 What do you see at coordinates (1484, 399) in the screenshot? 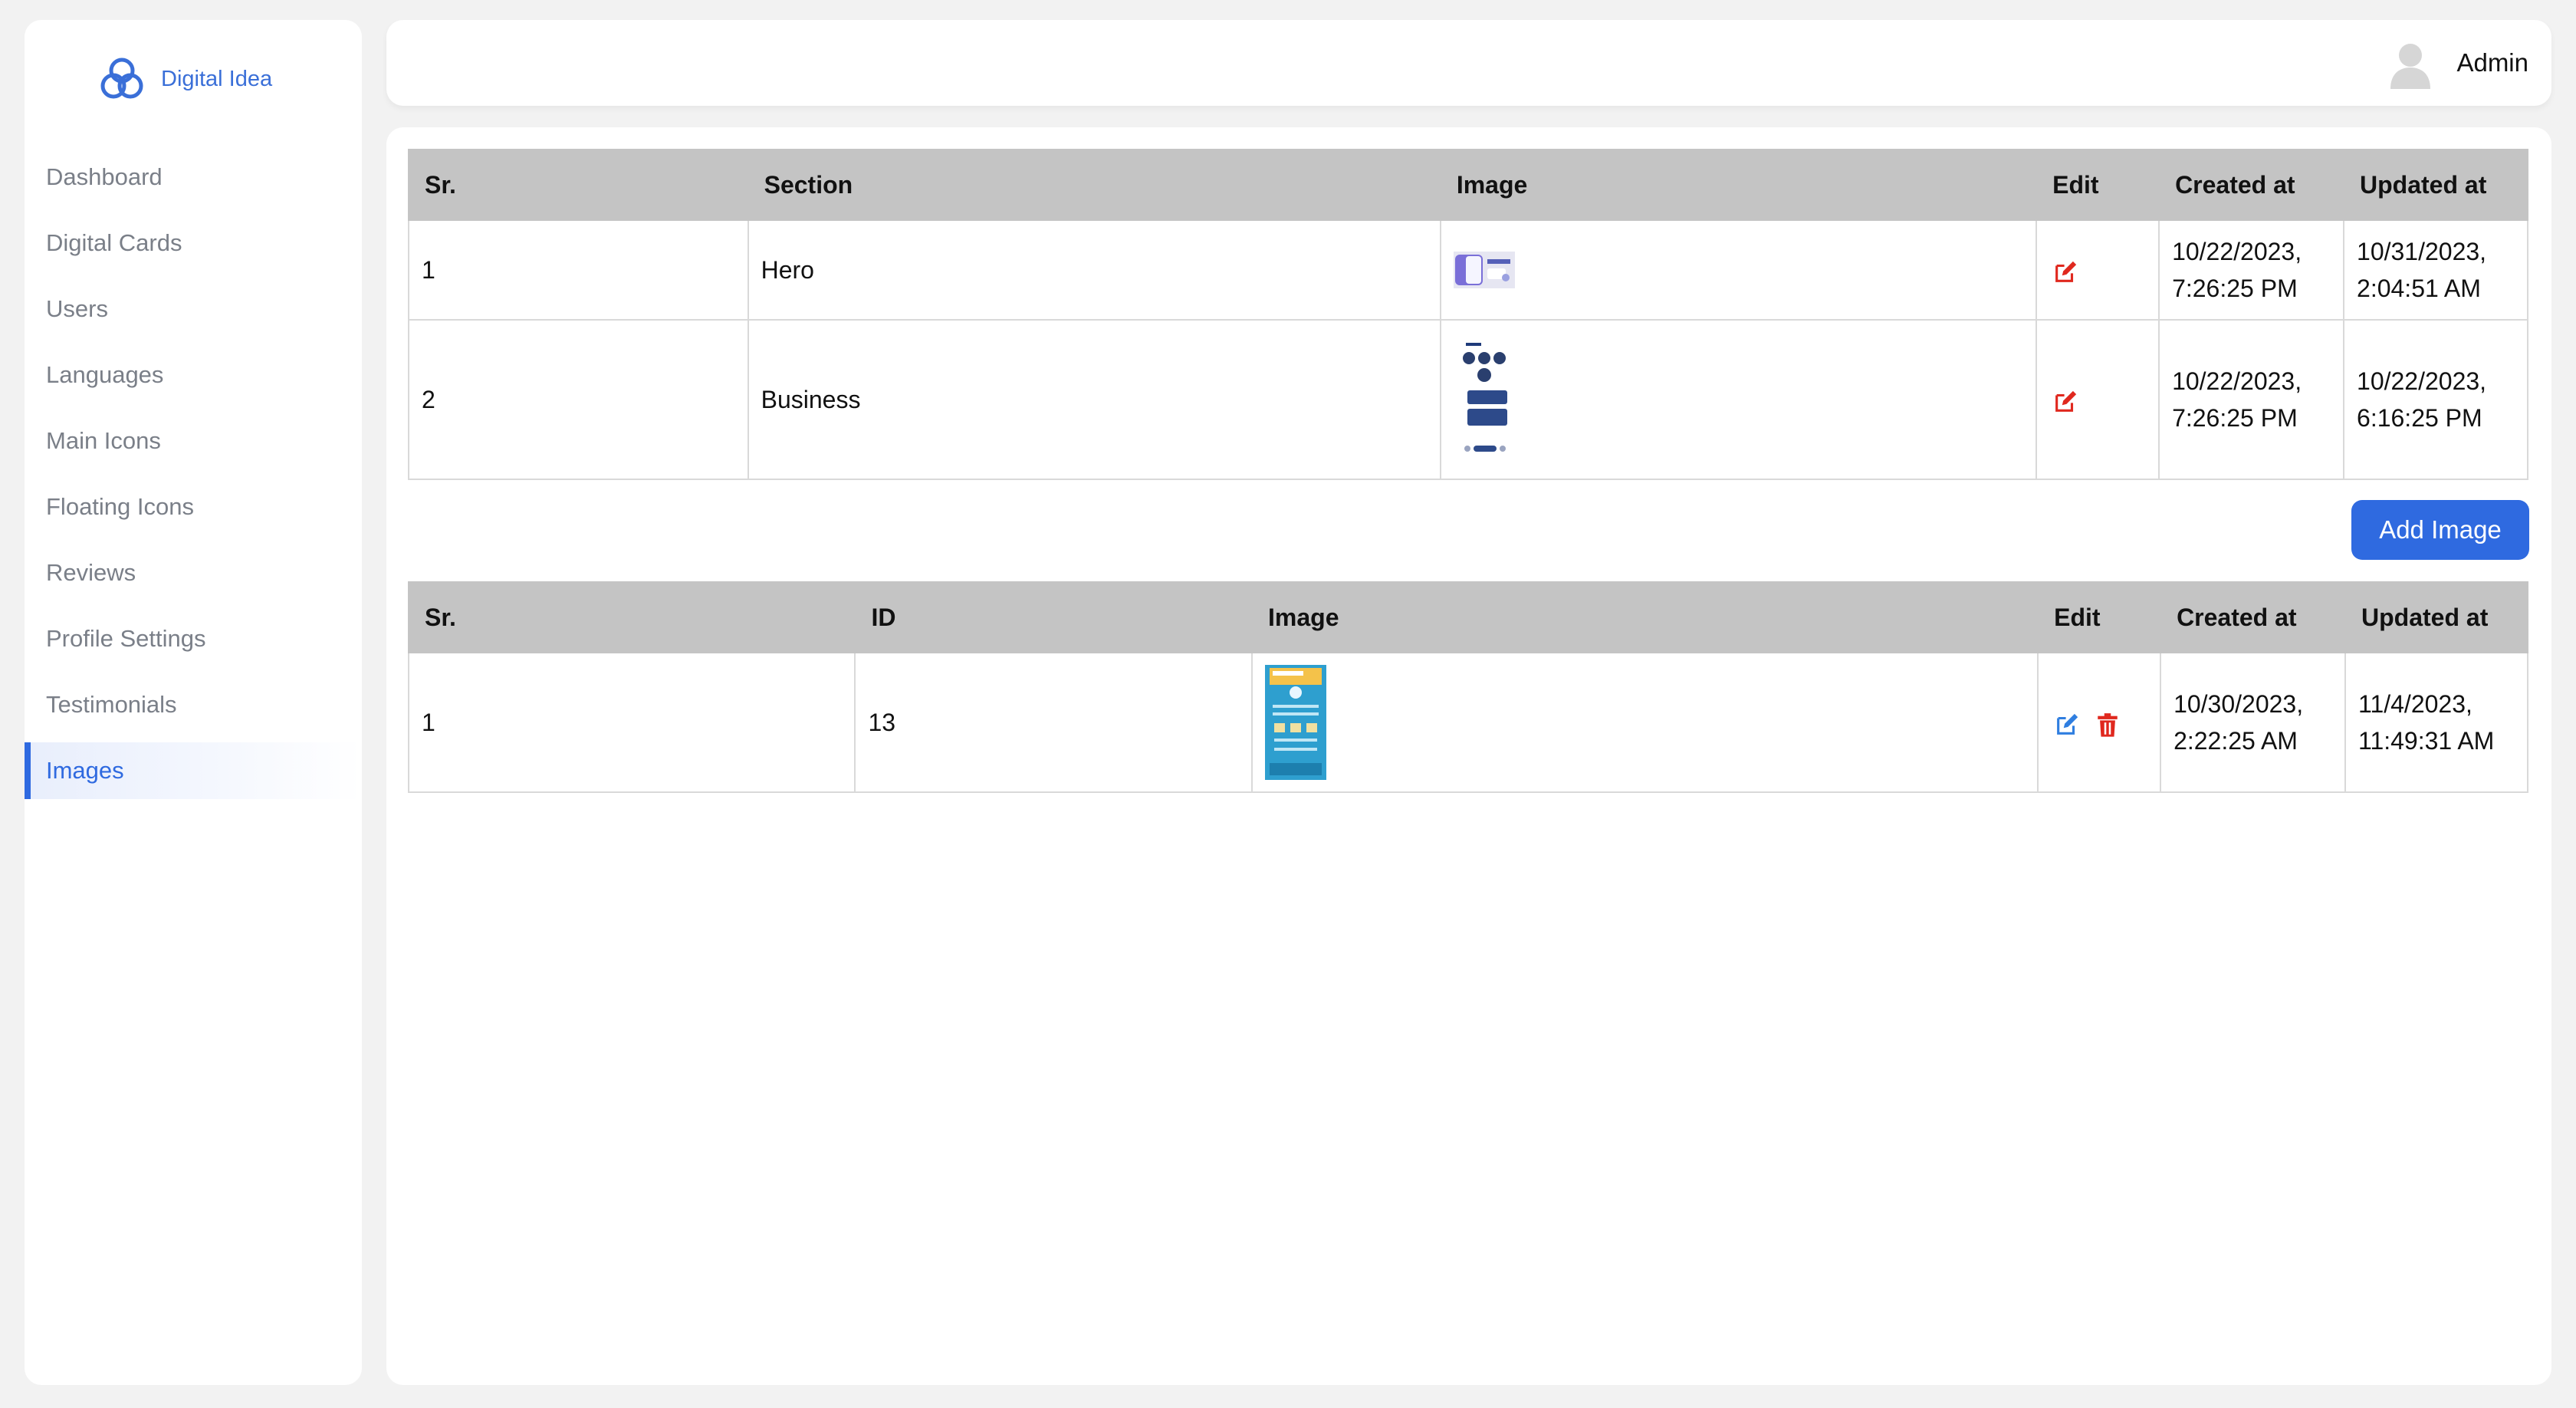
I see `business-image-thumbnail` at bounding box center [1484, 399].